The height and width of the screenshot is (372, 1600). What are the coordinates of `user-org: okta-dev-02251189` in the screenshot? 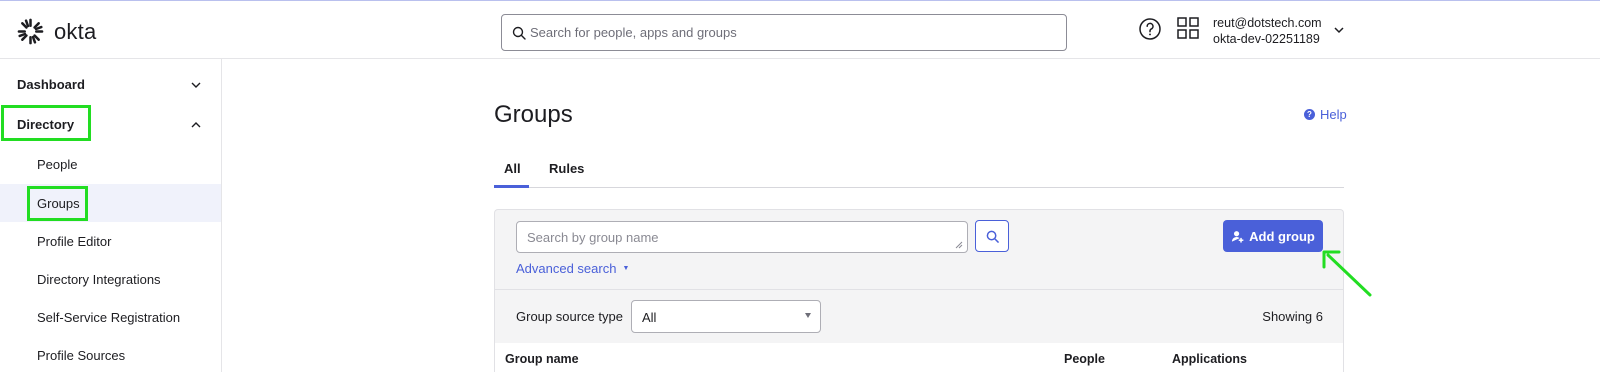 It's located at (1266, 39).